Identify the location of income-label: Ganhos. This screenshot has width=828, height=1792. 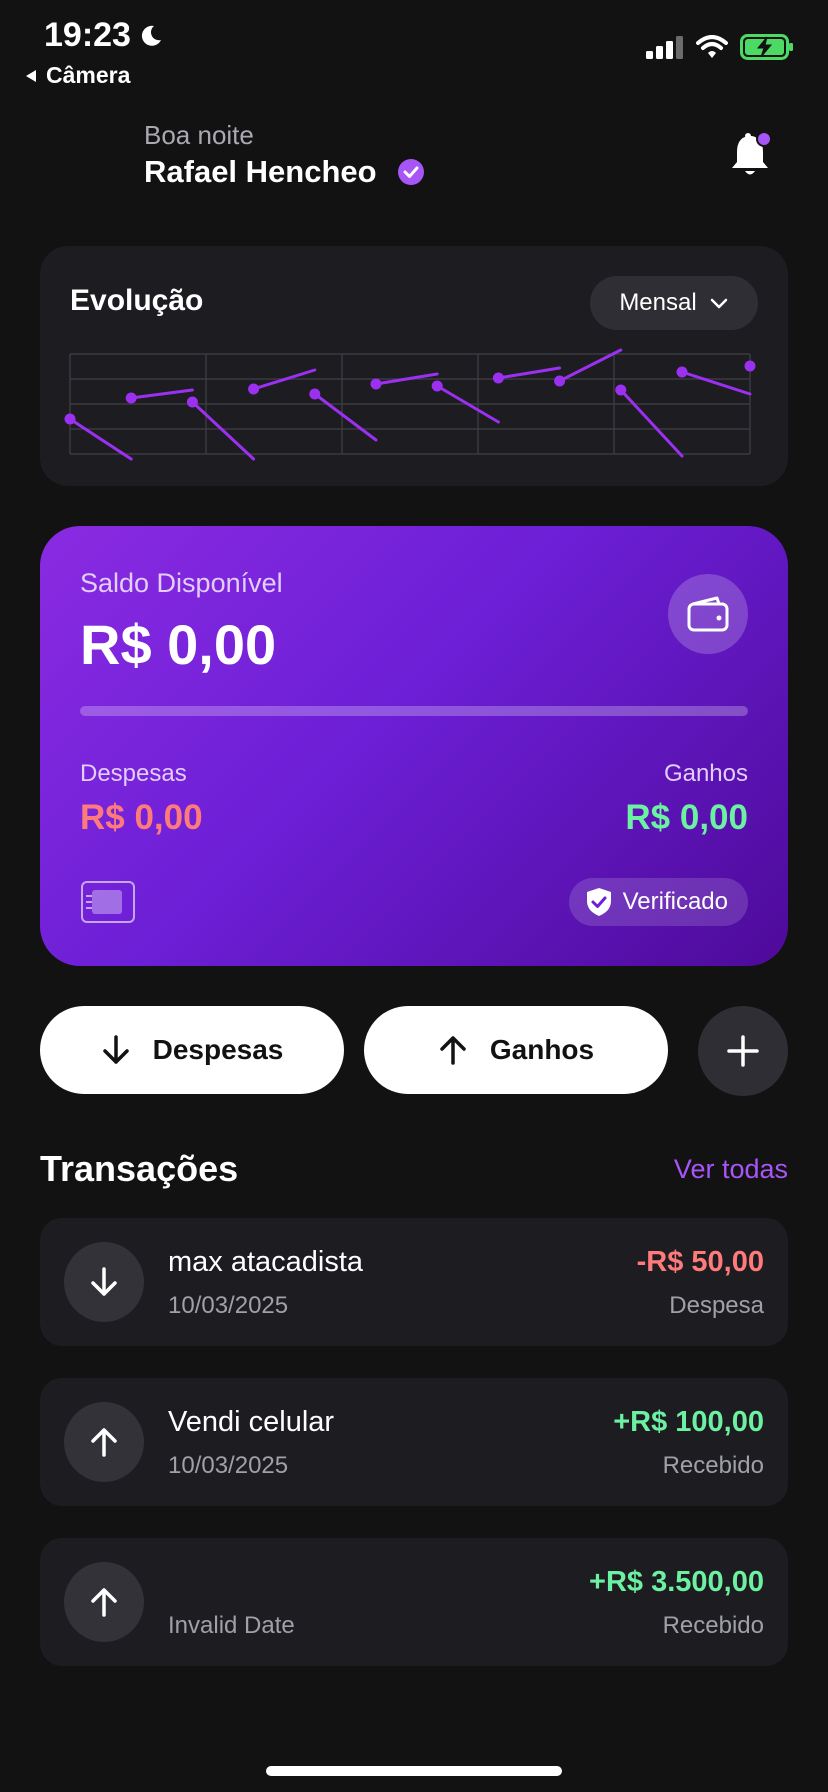
(705, 773).